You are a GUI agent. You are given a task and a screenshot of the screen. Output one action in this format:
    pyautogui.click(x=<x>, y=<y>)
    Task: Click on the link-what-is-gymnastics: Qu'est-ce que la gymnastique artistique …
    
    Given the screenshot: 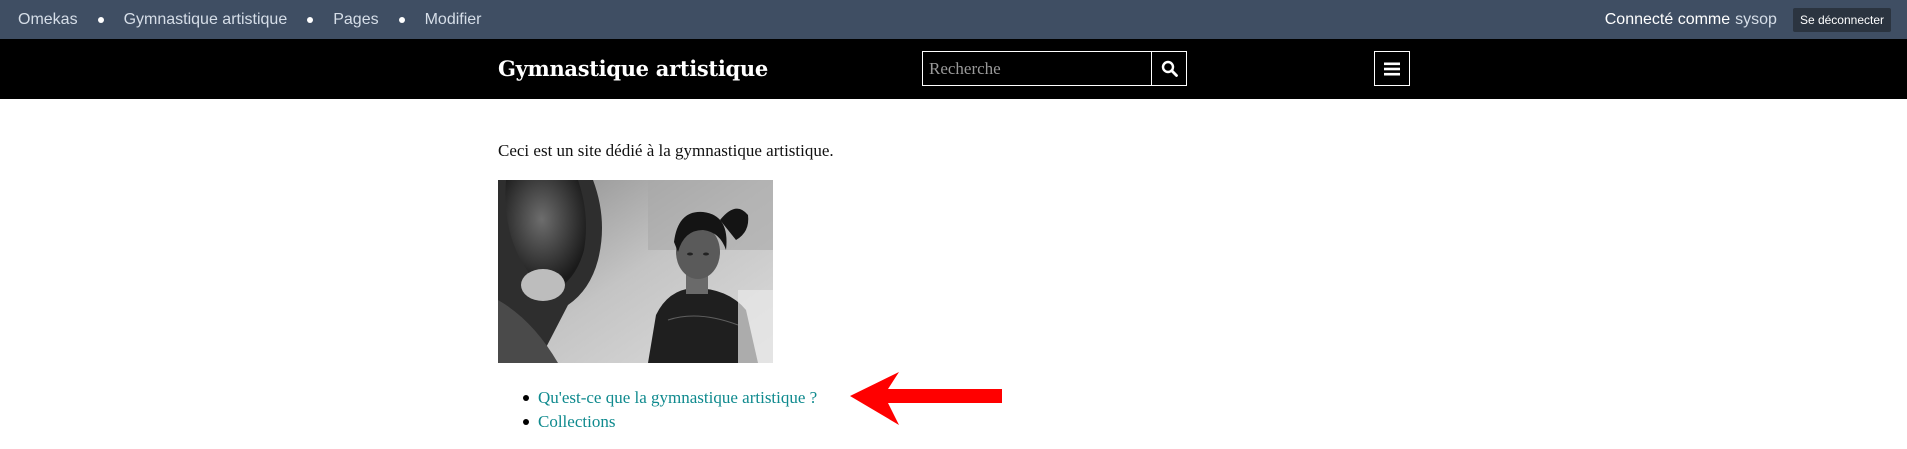 What is the action you would take?
    pyautogui.click(x=677, y=397)
    